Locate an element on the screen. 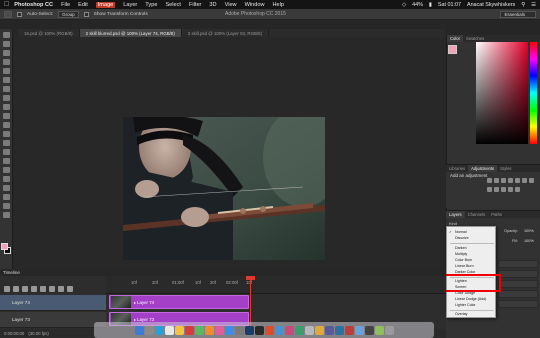 This screenshot has width=540, height=338. menu-type: Type is located at coordinates (151, 5).